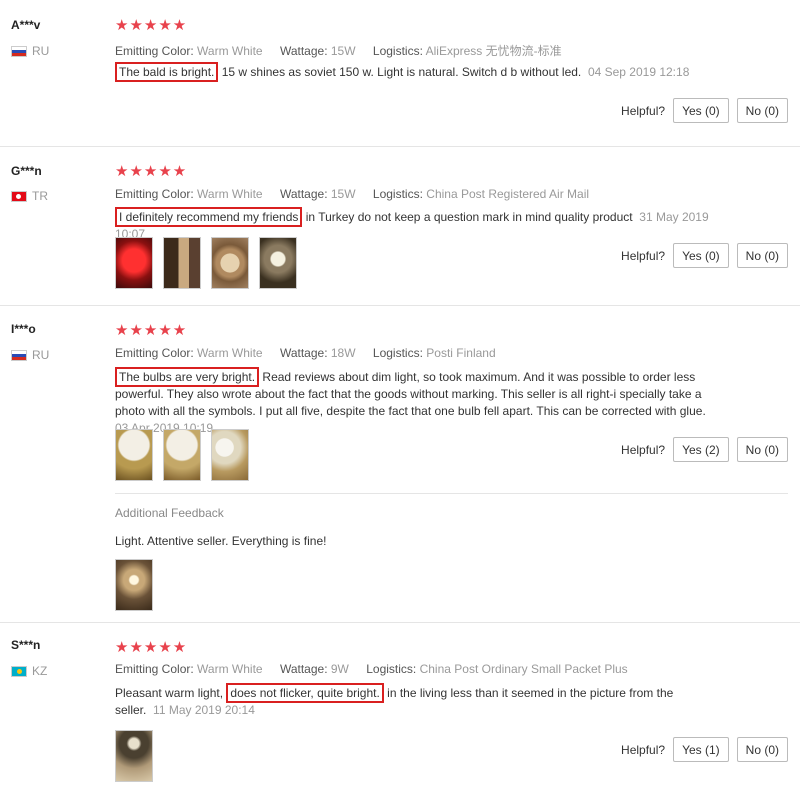  I want to click on additional-feedback-title: Additional Feedback, so click(169, 513).